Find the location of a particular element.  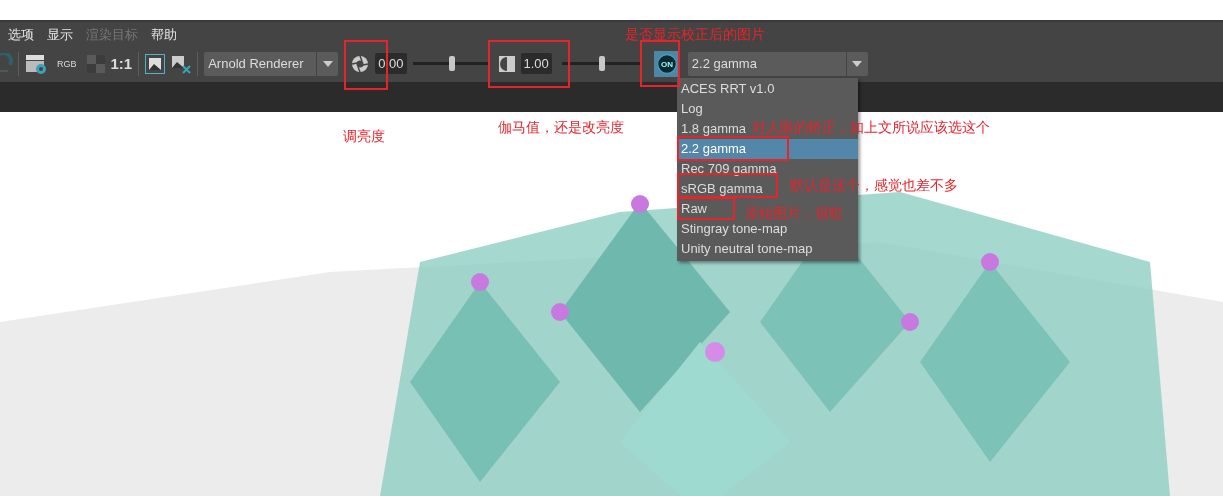

annotation-text: 调亮度 is located at coordinates (364, 137).